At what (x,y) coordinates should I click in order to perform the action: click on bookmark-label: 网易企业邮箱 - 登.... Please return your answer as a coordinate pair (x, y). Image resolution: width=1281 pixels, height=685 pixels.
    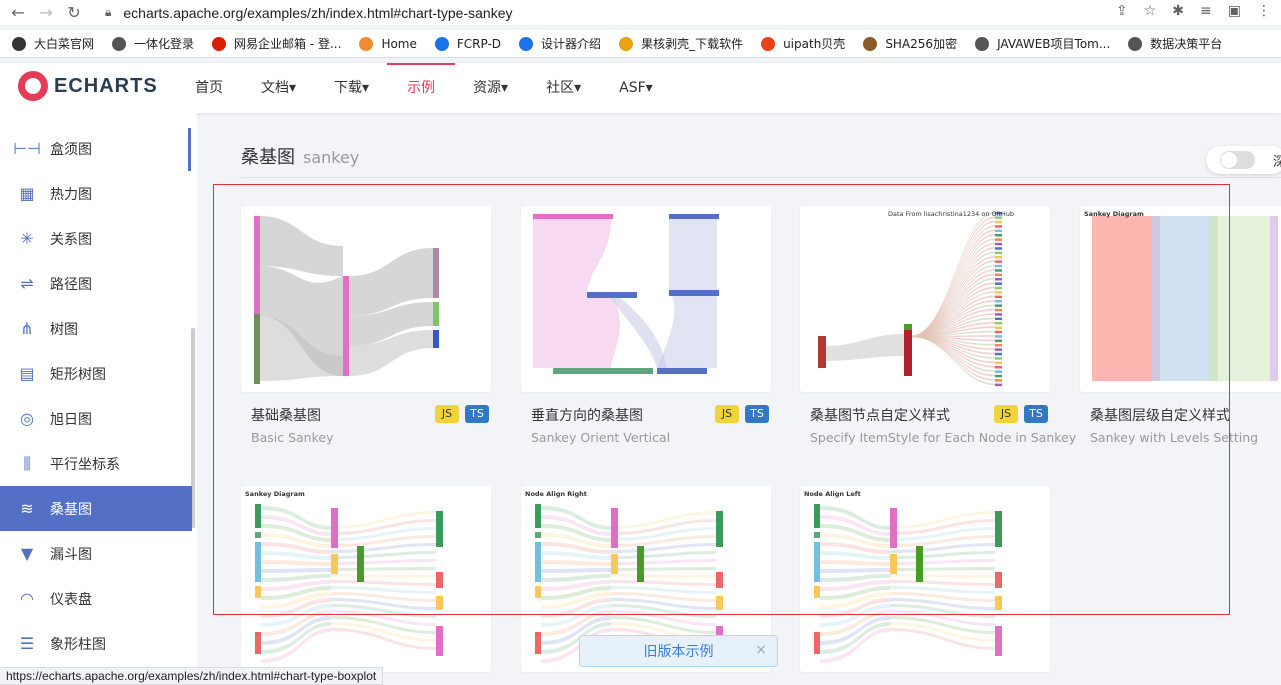
    Looking at the image, I should click on (288, 44).